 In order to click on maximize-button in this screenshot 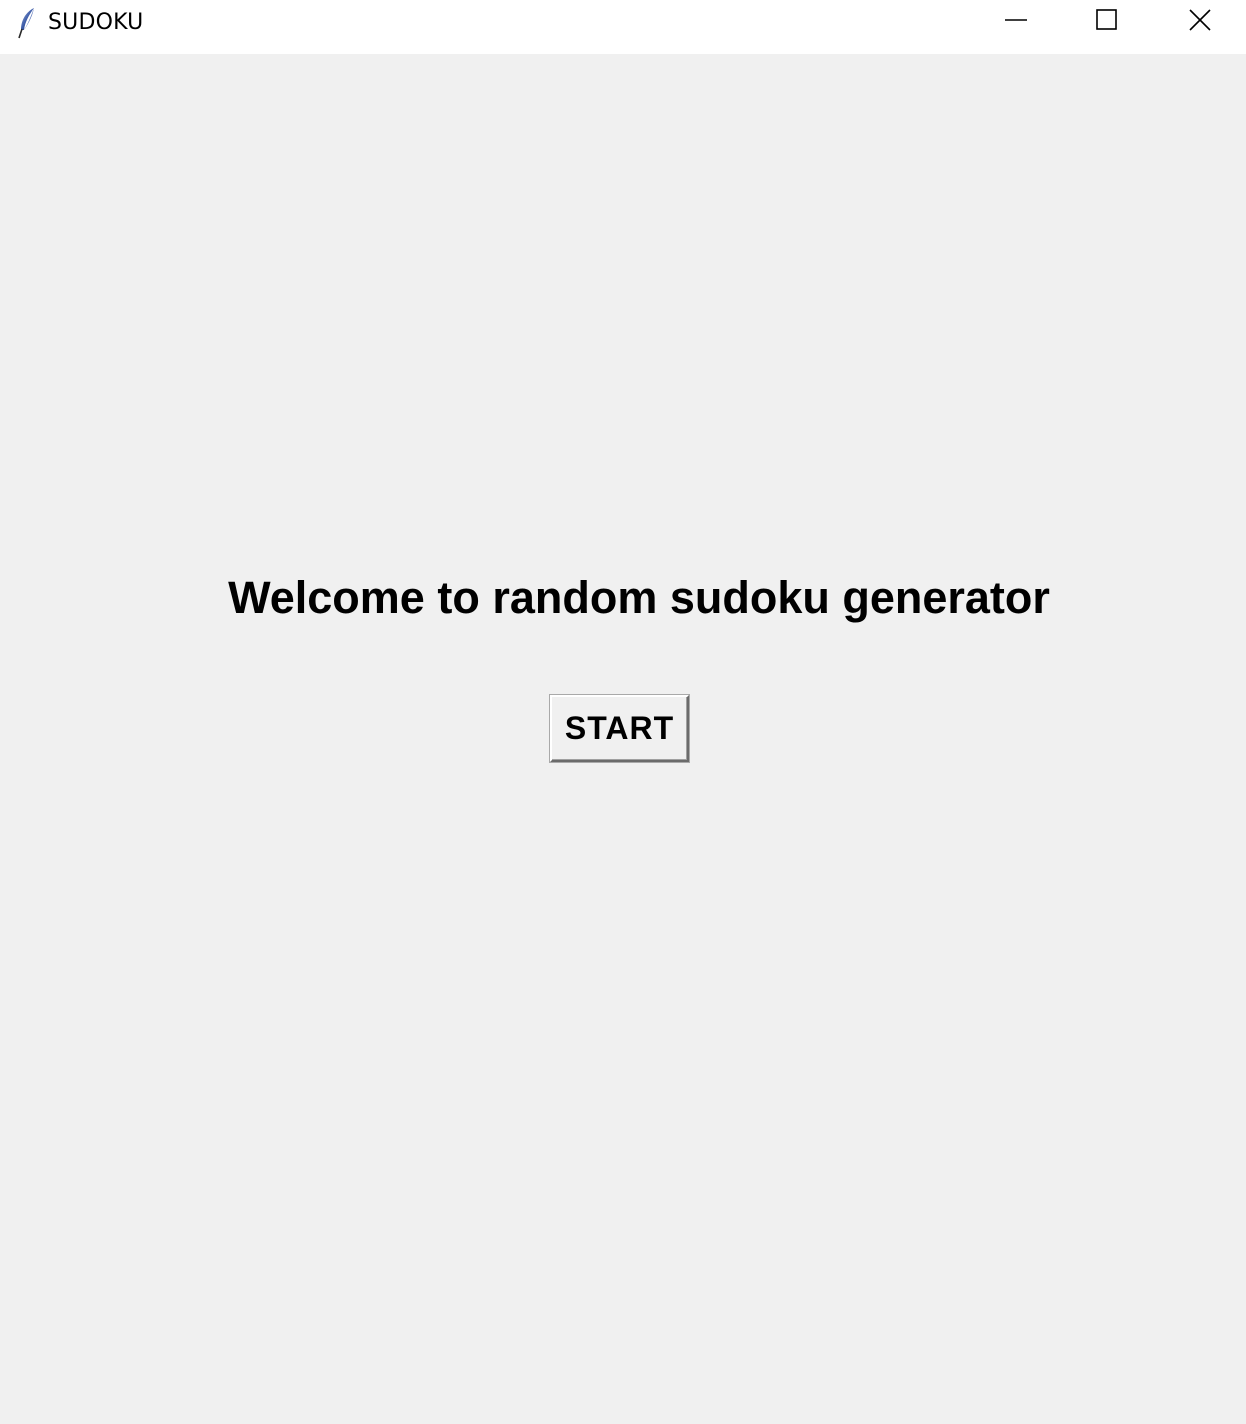, I will do `click(1107, 22)`.